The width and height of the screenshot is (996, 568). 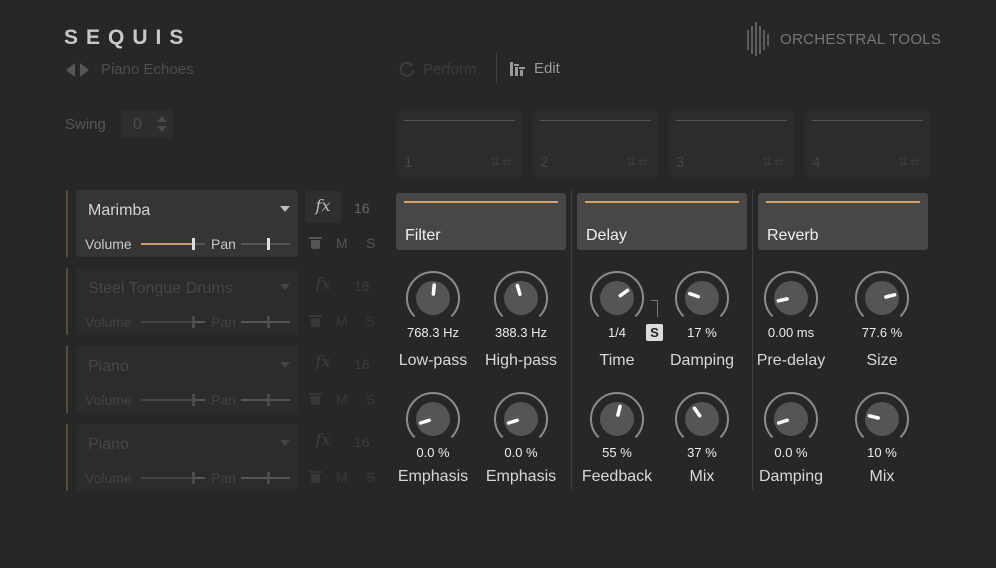 I want to click on swing-stepper: 0, so click(x=147, y=124).